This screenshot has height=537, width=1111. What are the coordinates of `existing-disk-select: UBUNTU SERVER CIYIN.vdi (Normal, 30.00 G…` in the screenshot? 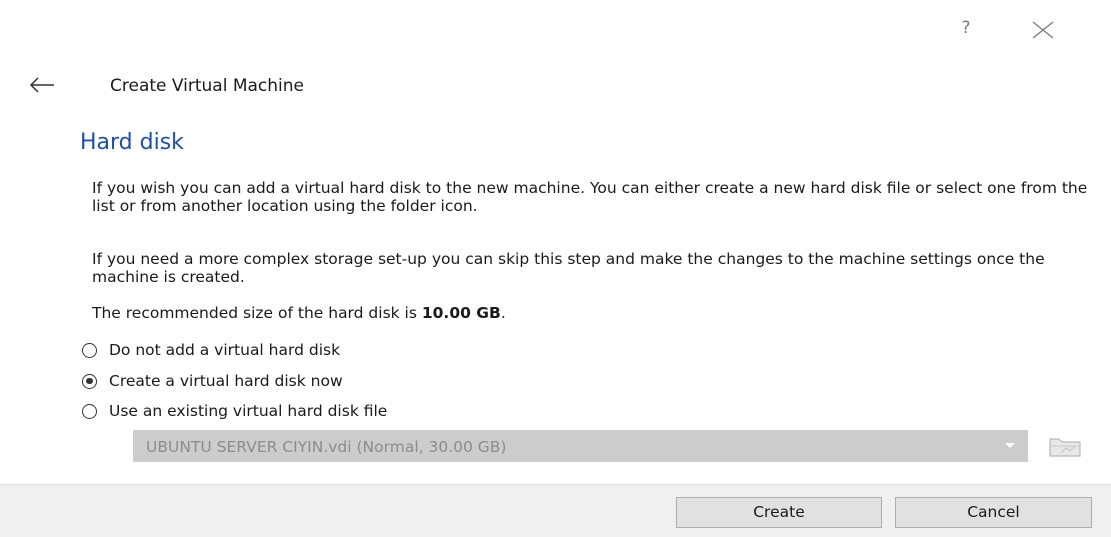 It's located at (580, 446).